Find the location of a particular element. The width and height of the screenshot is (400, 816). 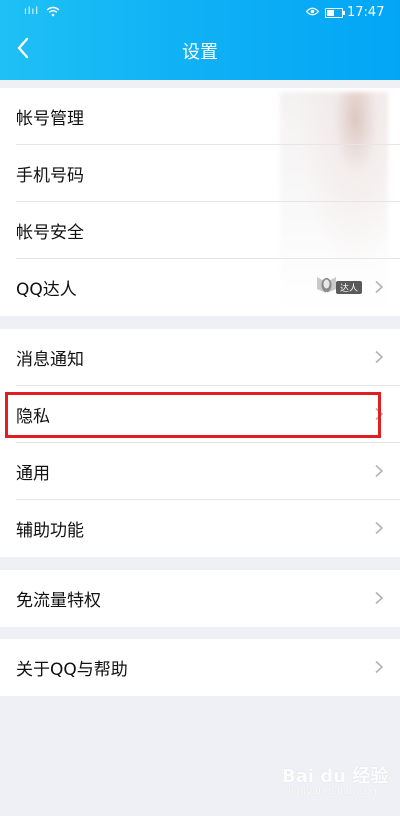

settings-item-general: 通用 is located at coordinates (200, 471).